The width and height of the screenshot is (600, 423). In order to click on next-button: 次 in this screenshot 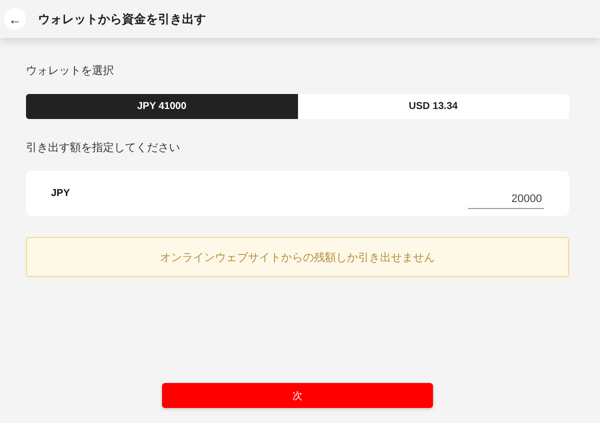, I will do `click(297, 395)`.